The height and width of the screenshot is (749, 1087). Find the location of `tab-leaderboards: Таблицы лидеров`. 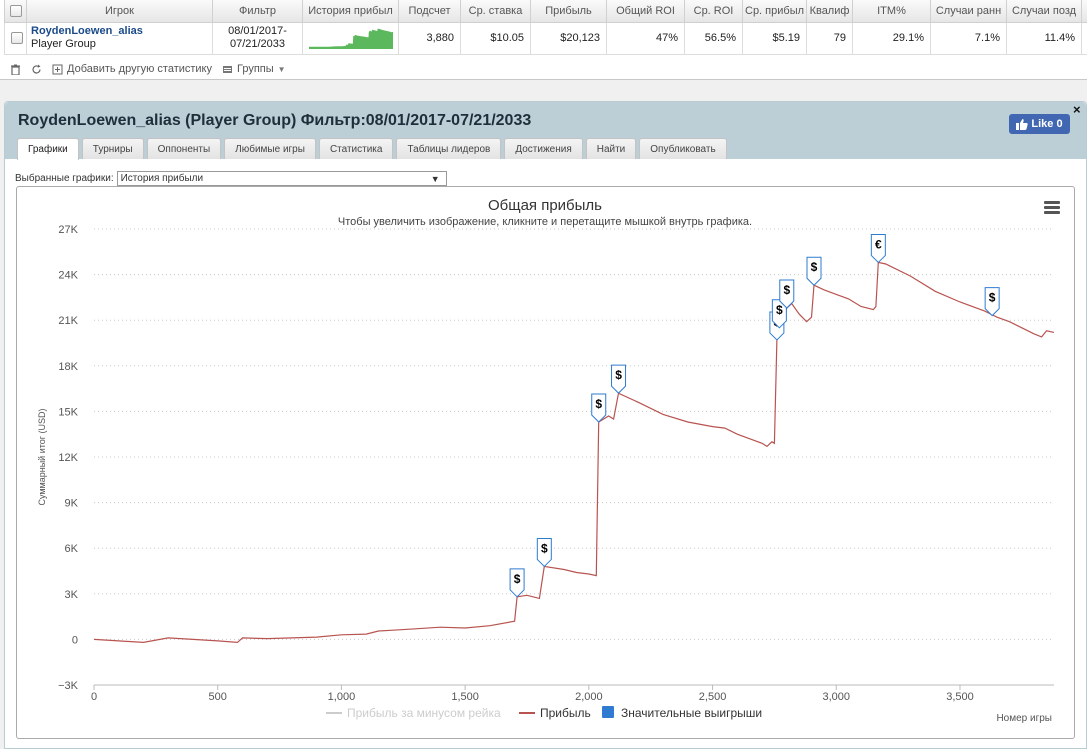

tab-leaderboards: Таблицы лидеров is located at coordinates (449, 148).